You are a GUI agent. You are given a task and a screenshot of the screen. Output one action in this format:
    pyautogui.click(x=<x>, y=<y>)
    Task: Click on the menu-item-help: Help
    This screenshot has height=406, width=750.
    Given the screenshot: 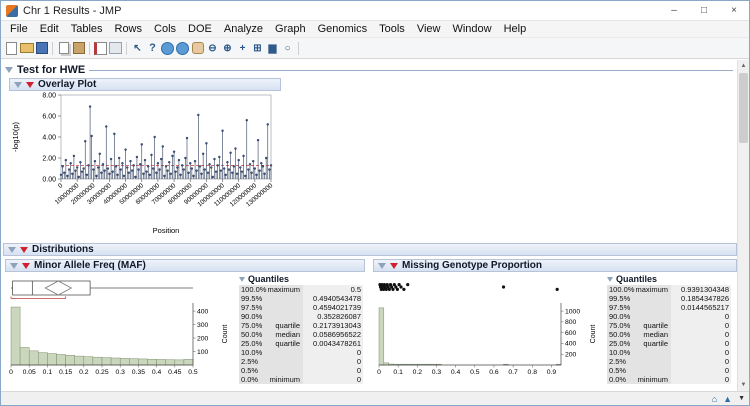 What is the action you would take?
    pyautogui.click(x=515, y=29)
    